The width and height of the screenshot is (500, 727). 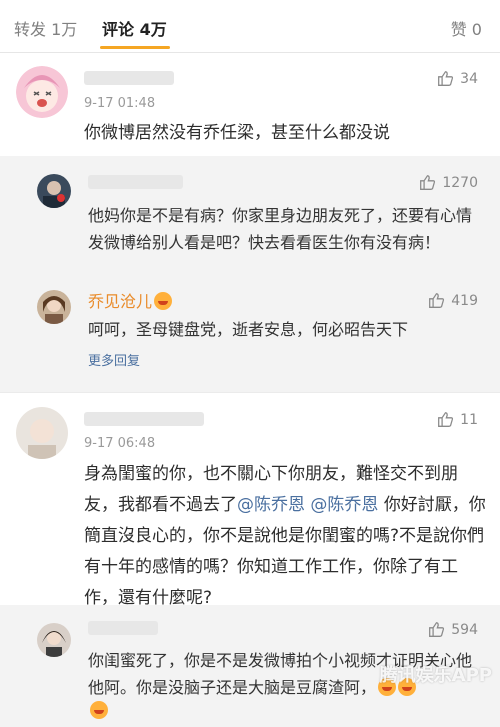 What do you see at coordinates (250, 26) in the screenshot?
I see `tab-bar: 转发 1万 评论 4万 赞 0` at bounding box center [250, 26].